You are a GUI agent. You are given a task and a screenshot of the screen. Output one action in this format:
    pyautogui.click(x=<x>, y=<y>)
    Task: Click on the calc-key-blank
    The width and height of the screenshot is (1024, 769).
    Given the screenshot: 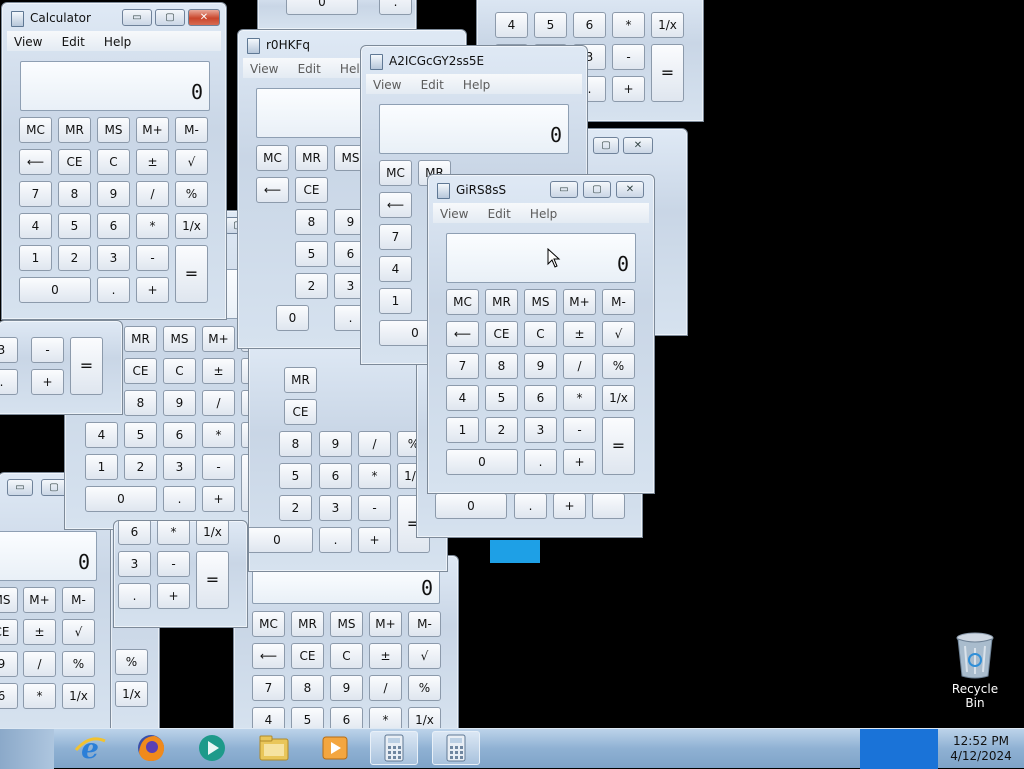 What is the action you would take?
    pyautogui.click(x=608, y=506)
    